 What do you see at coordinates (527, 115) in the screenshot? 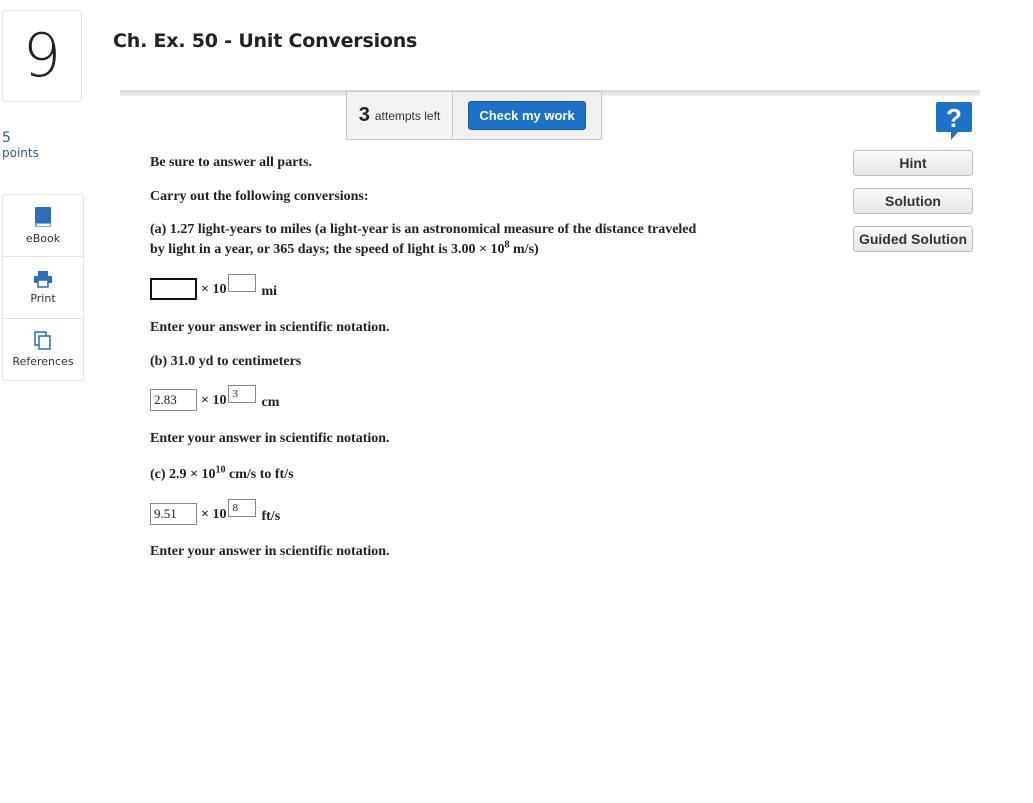
I see `check-my-work-button: Check my work` at bounding box center [527, 115].